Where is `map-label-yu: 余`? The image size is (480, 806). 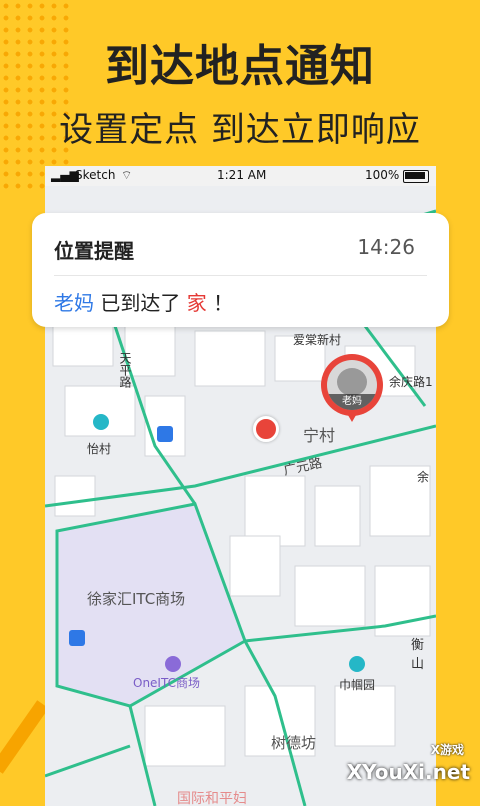 map-label-yu: 余 is located at coordinates (423, 477).